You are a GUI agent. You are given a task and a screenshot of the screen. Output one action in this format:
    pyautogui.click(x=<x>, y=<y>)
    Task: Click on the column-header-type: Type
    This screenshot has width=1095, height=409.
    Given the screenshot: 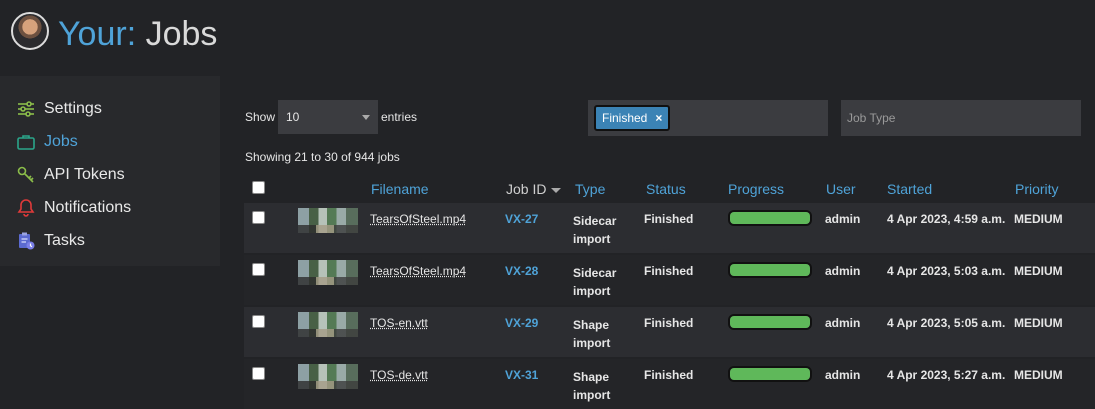 What is the action you would take?
    pyautogui.click(x=590, y=189)
    